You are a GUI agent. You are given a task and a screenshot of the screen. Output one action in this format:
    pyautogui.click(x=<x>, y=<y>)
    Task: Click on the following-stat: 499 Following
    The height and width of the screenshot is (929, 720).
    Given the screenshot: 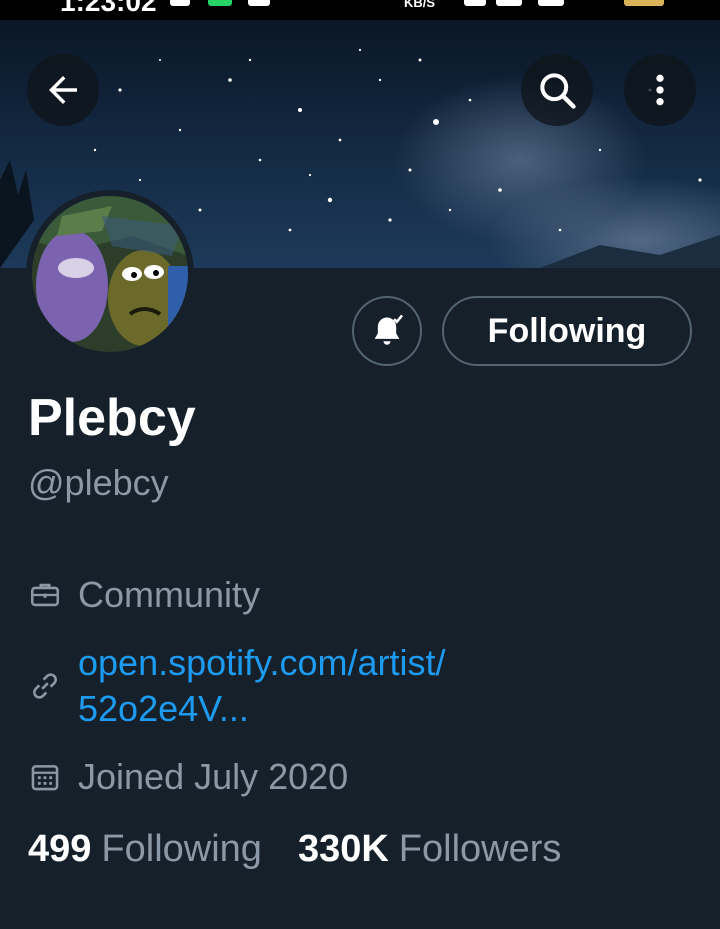 What is the action you would take?
    pyautogui.click(x=145, y=849)
    